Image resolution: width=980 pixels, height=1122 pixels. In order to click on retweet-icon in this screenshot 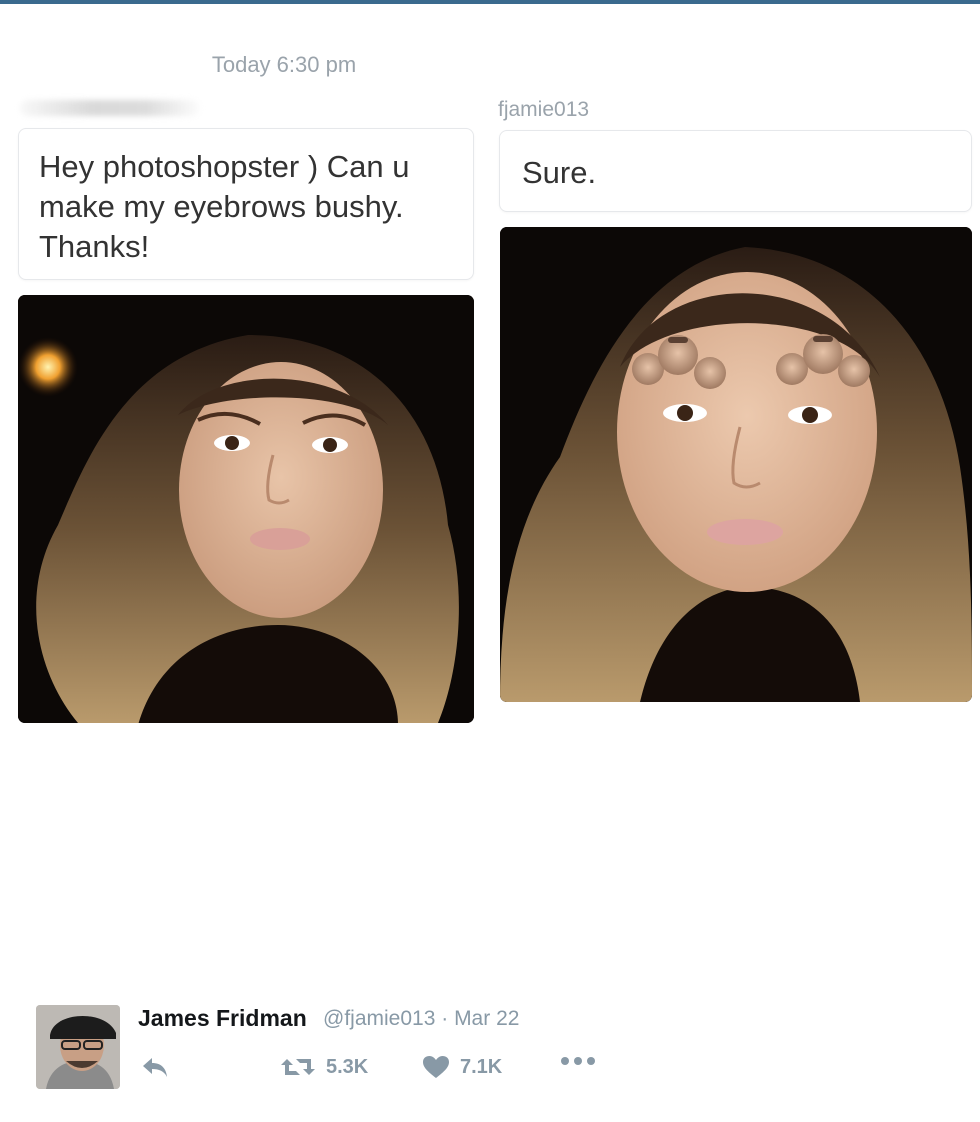, I will do `click(298, 1067)`.